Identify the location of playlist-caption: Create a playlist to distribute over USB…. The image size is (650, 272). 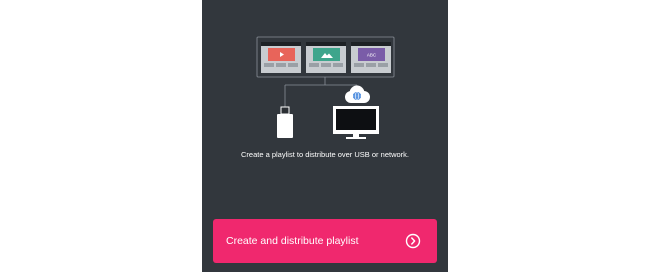
(325, 154).